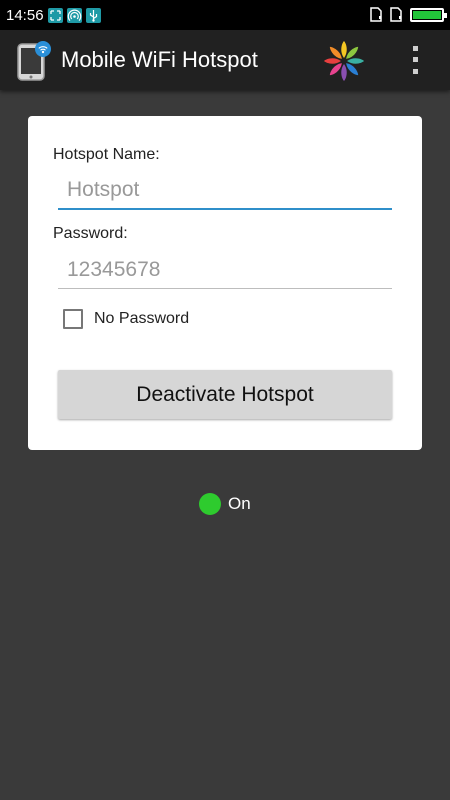  What do you see at coordinates (159, 59) in the screenshot?
I see `app-title: Mobile WiFi Hotspot` at bounding box center [159, 59].